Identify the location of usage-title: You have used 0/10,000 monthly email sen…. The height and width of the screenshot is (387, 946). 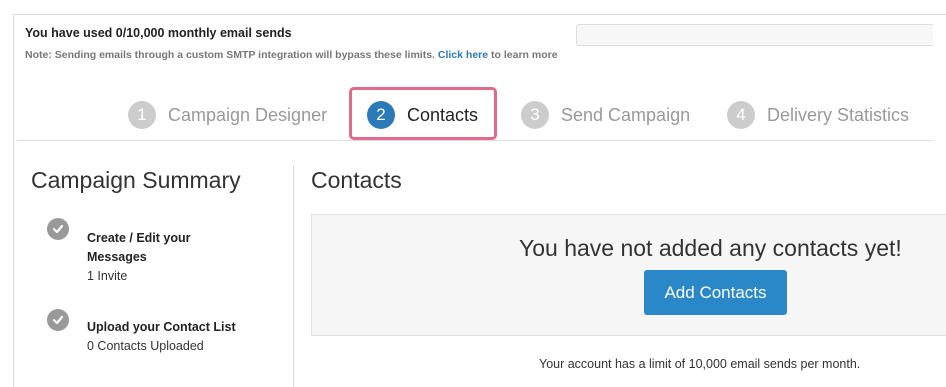
(158, 33).